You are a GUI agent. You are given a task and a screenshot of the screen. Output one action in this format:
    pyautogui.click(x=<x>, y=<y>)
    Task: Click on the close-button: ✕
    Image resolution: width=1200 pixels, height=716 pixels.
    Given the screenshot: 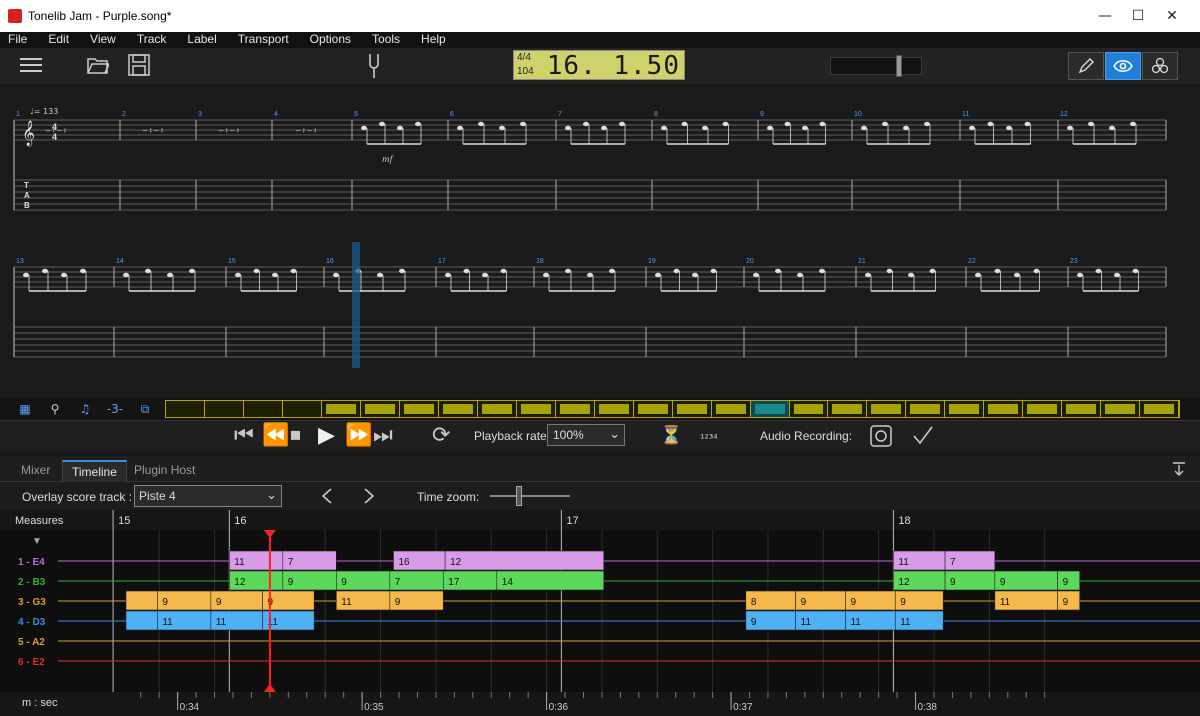 What is the action you would take?
    pyautogui.click(x=1172, y=16)
    